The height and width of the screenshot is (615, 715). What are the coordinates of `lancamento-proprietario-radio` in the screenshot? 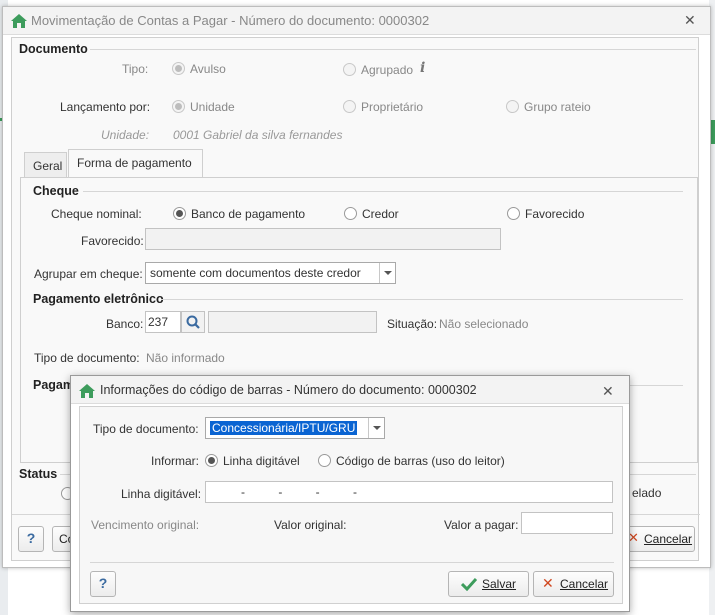 It's located at (349, 106).